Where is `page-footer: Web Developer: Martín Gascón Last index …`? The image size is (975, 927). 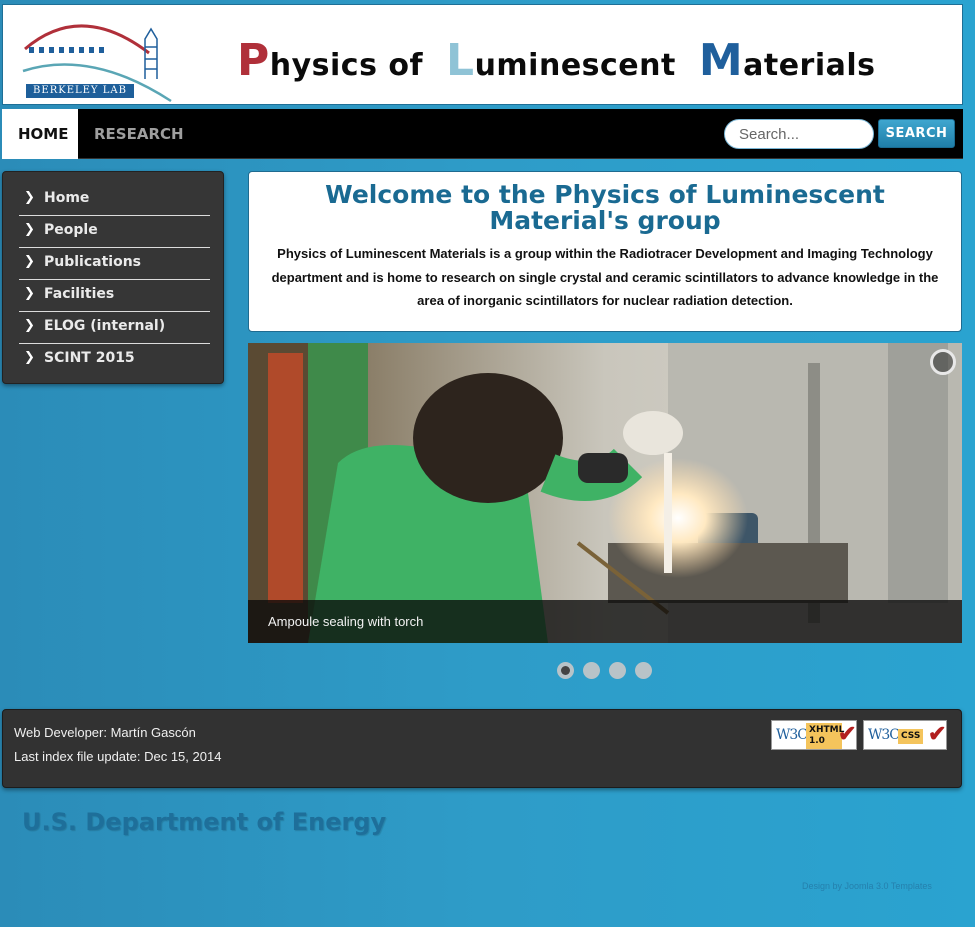 page-footer: Web Developer: Martín Gascón Last index … is located at coordinates (482, 748).